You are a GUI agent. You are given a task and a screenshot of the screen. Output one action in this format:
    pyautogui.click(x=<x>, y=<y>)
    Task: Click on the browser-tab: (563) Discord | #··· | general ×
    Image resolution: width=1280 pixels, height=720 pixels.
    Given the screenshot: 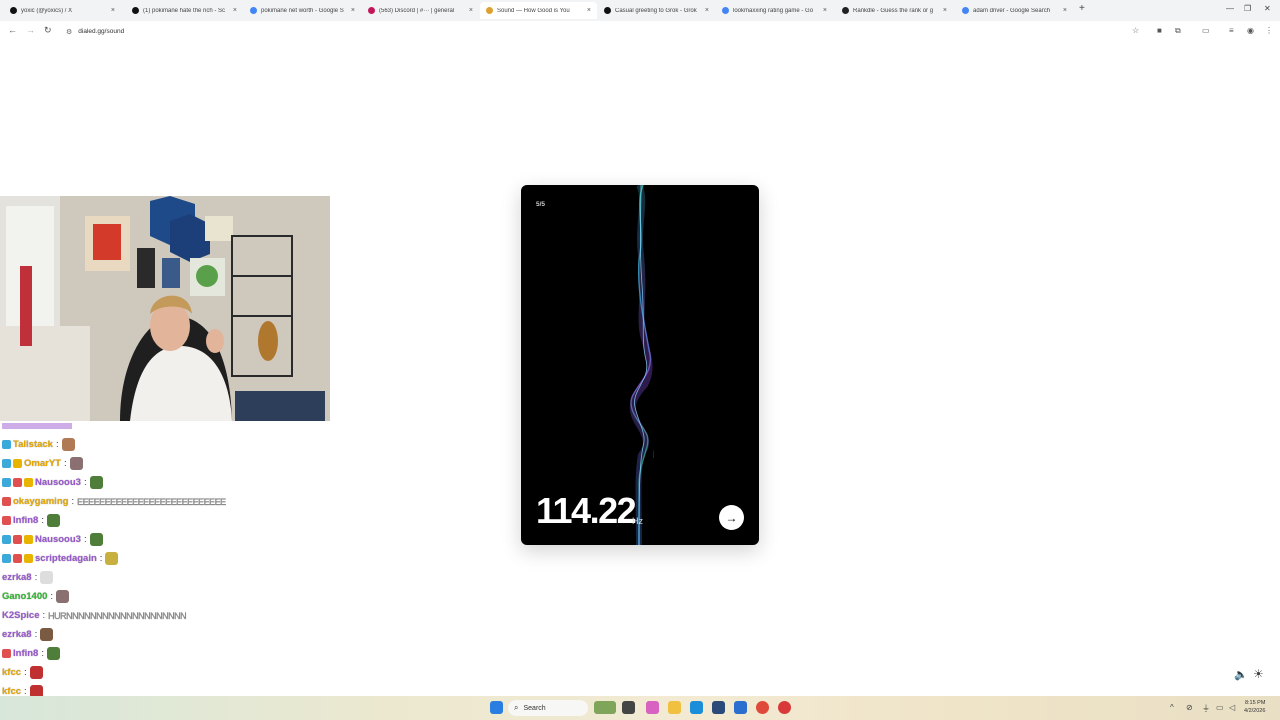 What is the action you would take?
    pyautogui.click(x=420, y=10)
    